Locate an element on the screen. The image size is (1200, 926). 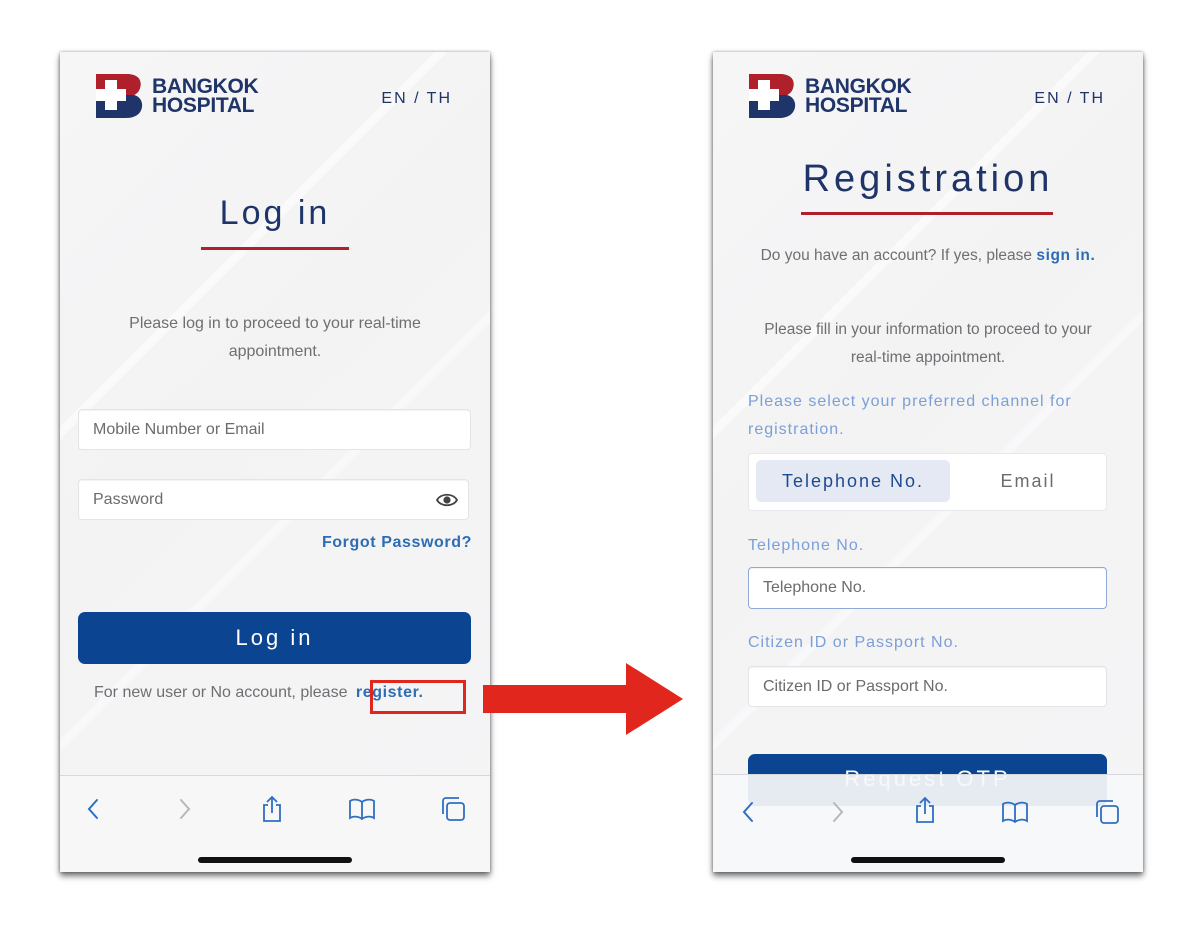
mobile-email-placeholder: Mobile Number or Email is located at coordinates (179, 429).